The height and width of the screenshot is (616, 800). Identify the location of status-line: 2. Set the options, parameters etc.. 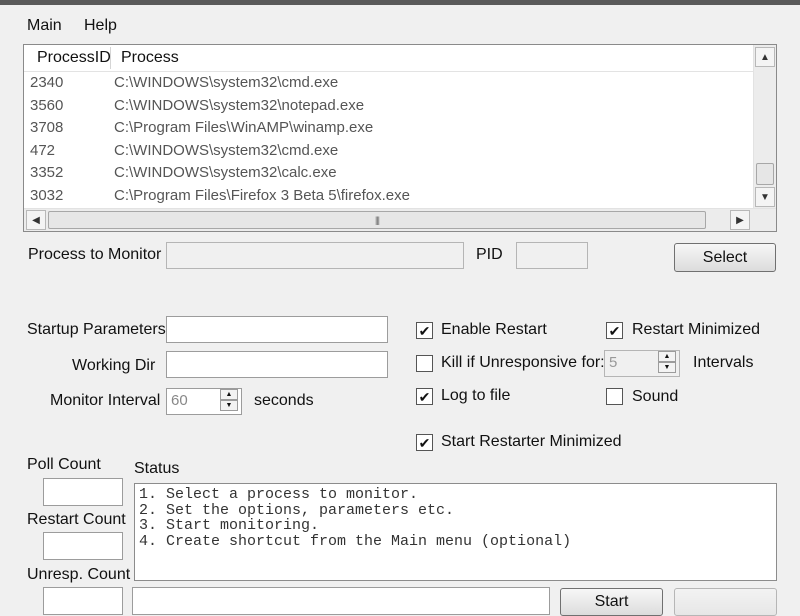
(297, 510).